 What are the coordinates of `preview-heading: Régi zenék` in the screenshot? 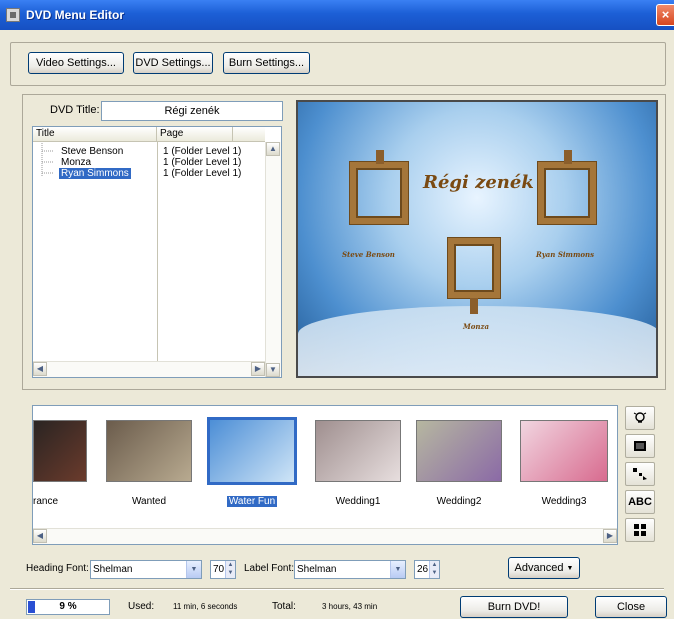 It's located at (478, 182).